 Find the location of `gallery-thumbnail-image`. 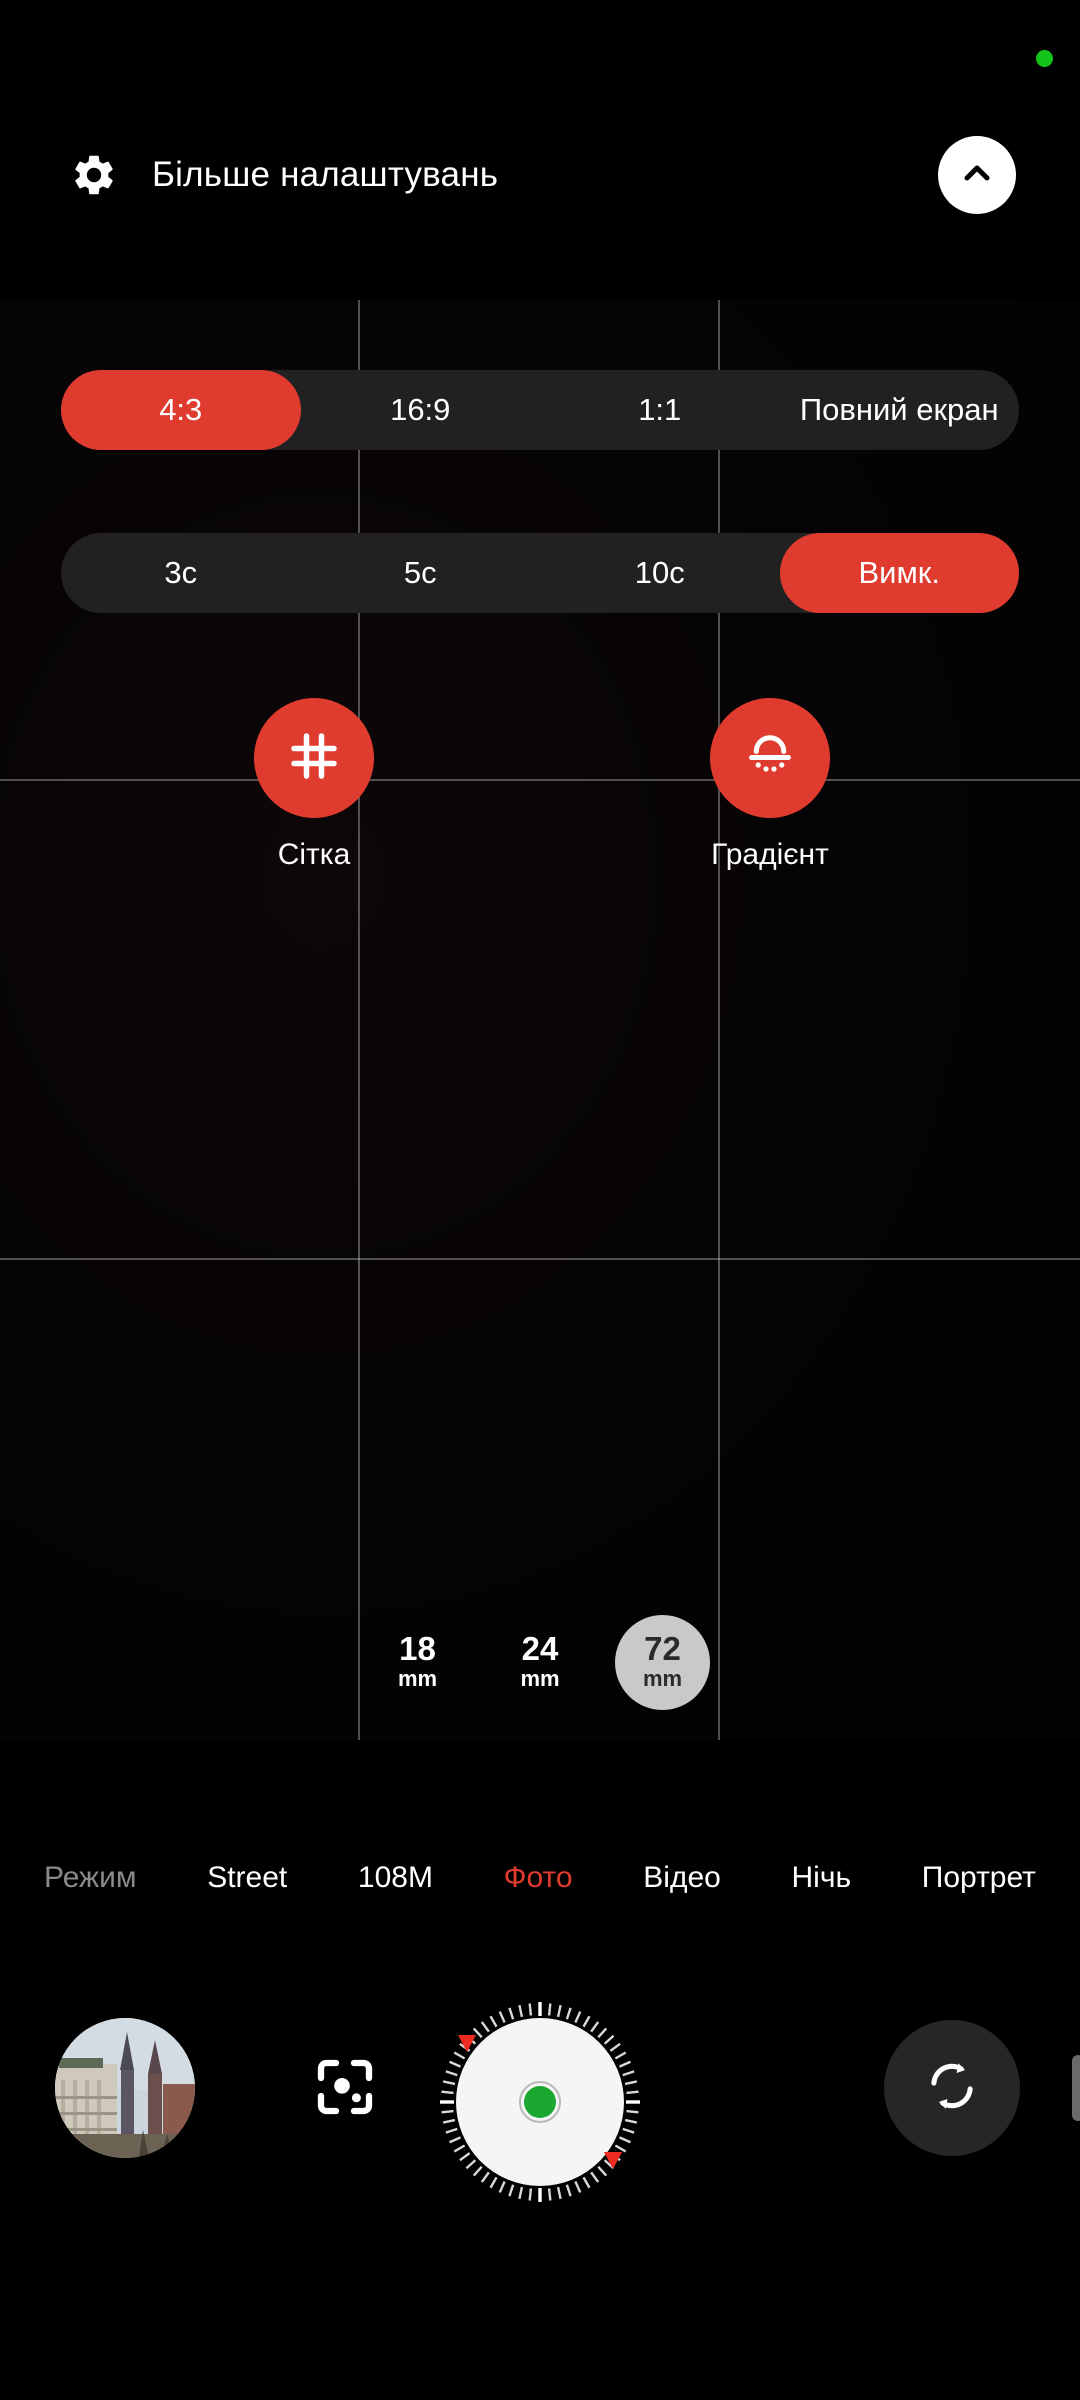

gallery-thumbnail-image is located at coordinates (125, 2088).